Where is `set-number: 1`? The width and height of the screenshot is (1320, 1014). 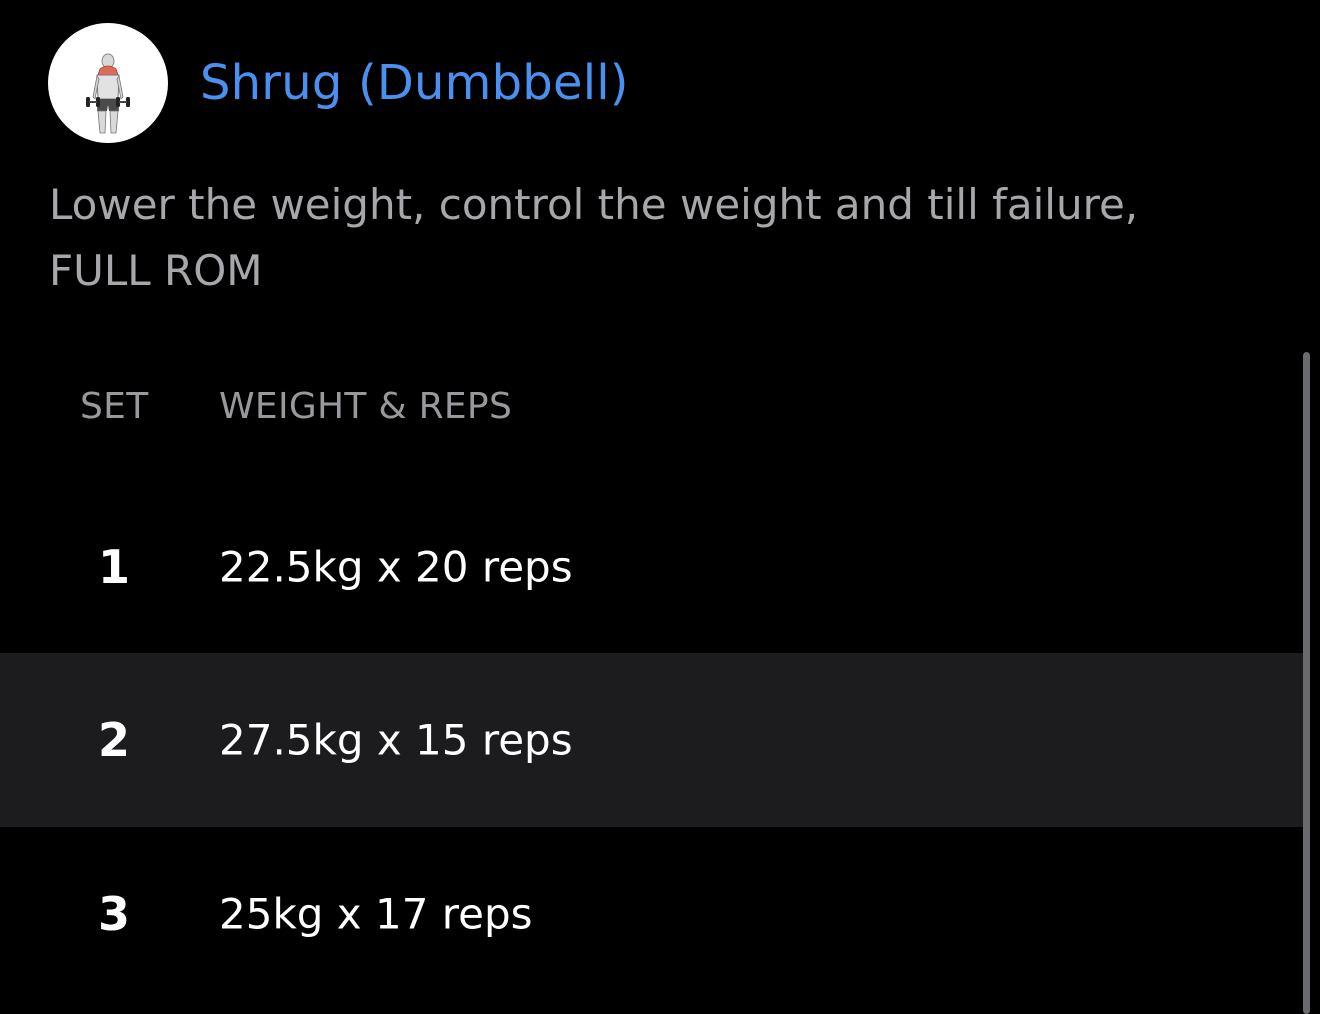
set-number: 1 is located at coordinates (113, 567).